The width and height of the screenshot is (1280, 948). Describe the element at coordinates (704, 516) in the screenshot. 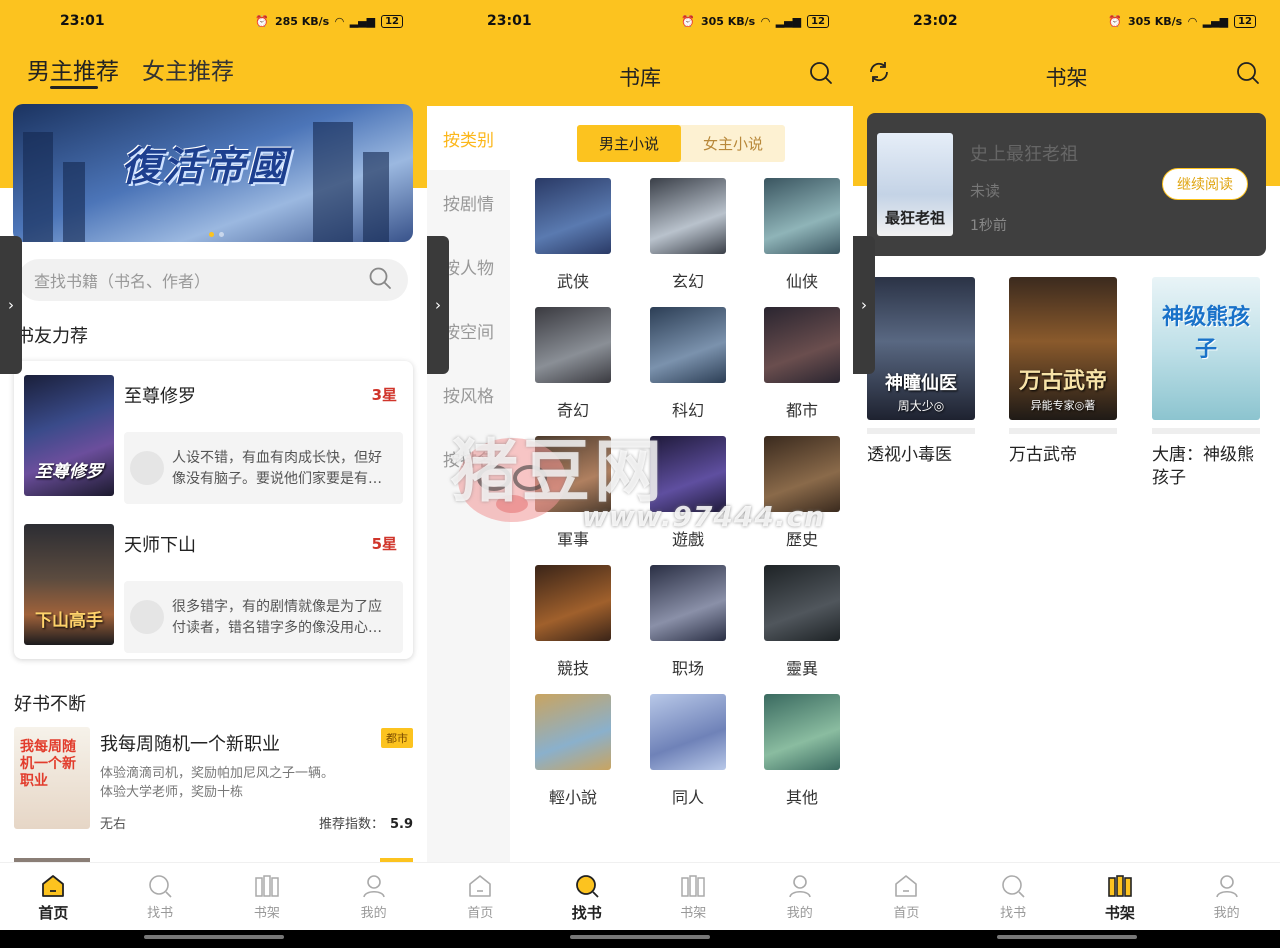

I see `watermark-url: www.97444.cn` at that location.